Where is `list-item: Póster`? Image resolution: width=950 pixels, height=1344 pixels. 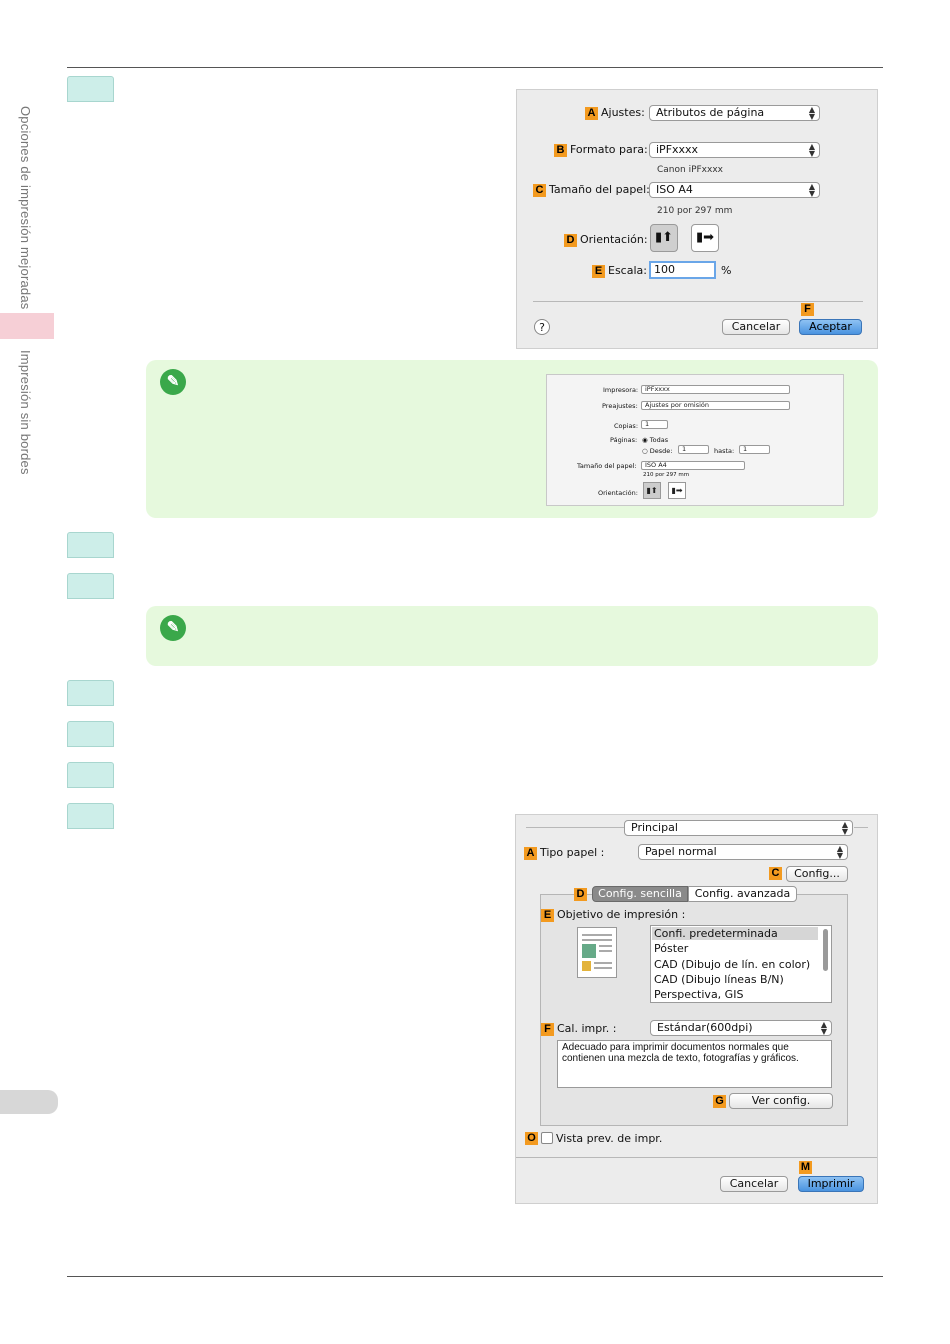 list-item: Póster is located at coordinates (671, 948).